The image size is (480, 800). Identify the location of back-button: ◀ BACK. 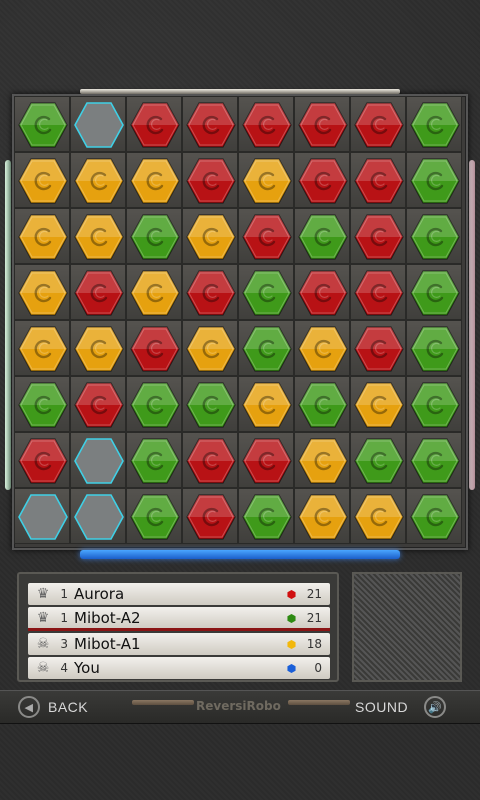
(49, 707).